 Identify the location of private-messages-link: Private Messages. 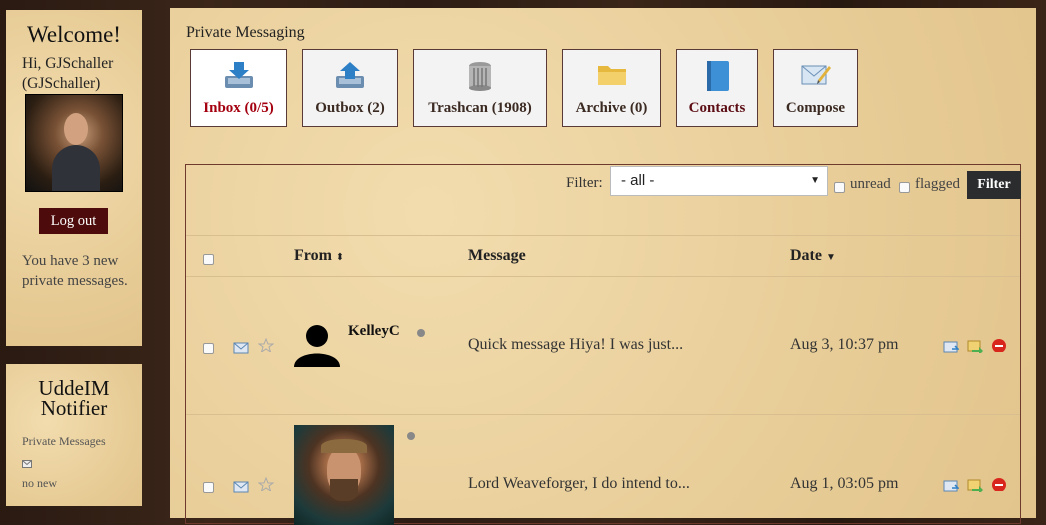
(82, 441).